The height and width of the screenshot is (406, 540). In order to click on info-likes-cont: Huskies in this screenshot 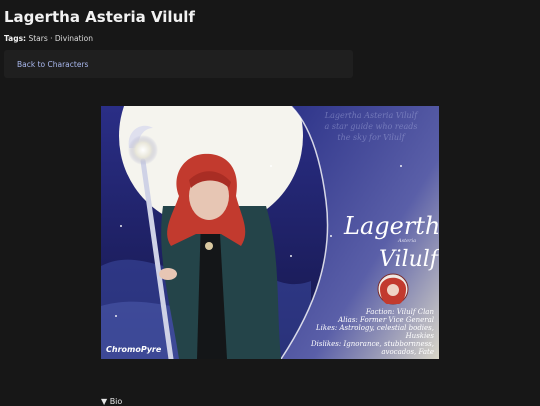, I will do `click(420, 336)`.